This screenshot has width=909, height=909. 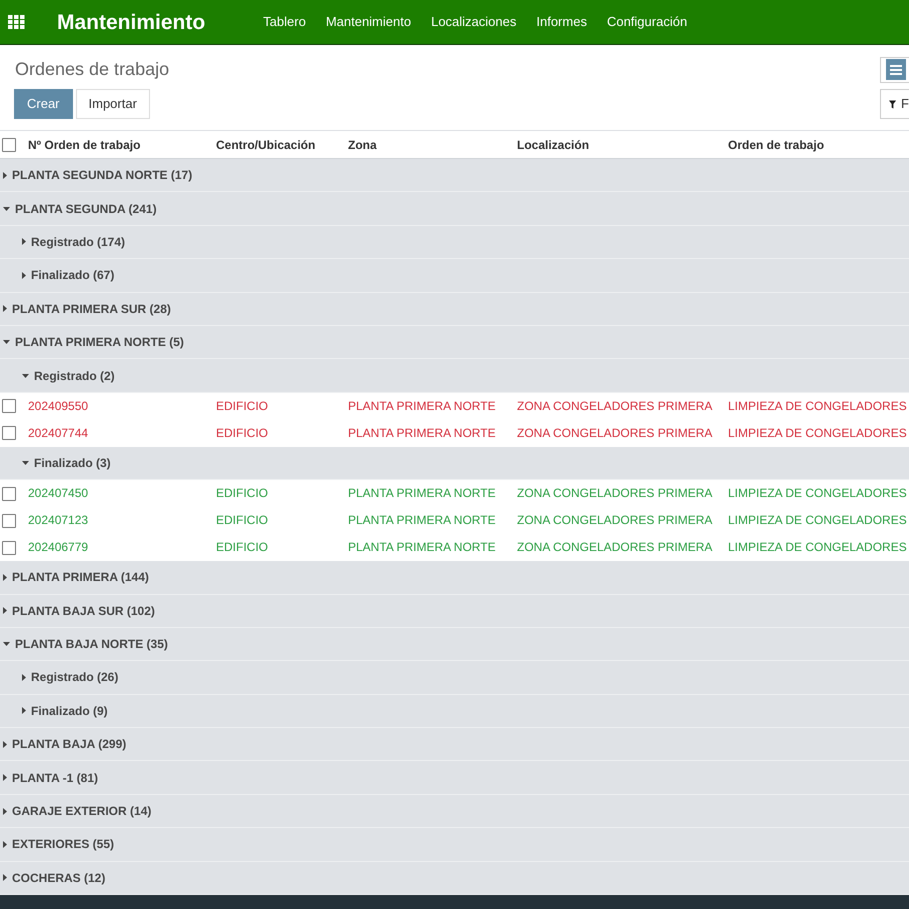 I want to click on list-view-button, so click(x=896, y=69).